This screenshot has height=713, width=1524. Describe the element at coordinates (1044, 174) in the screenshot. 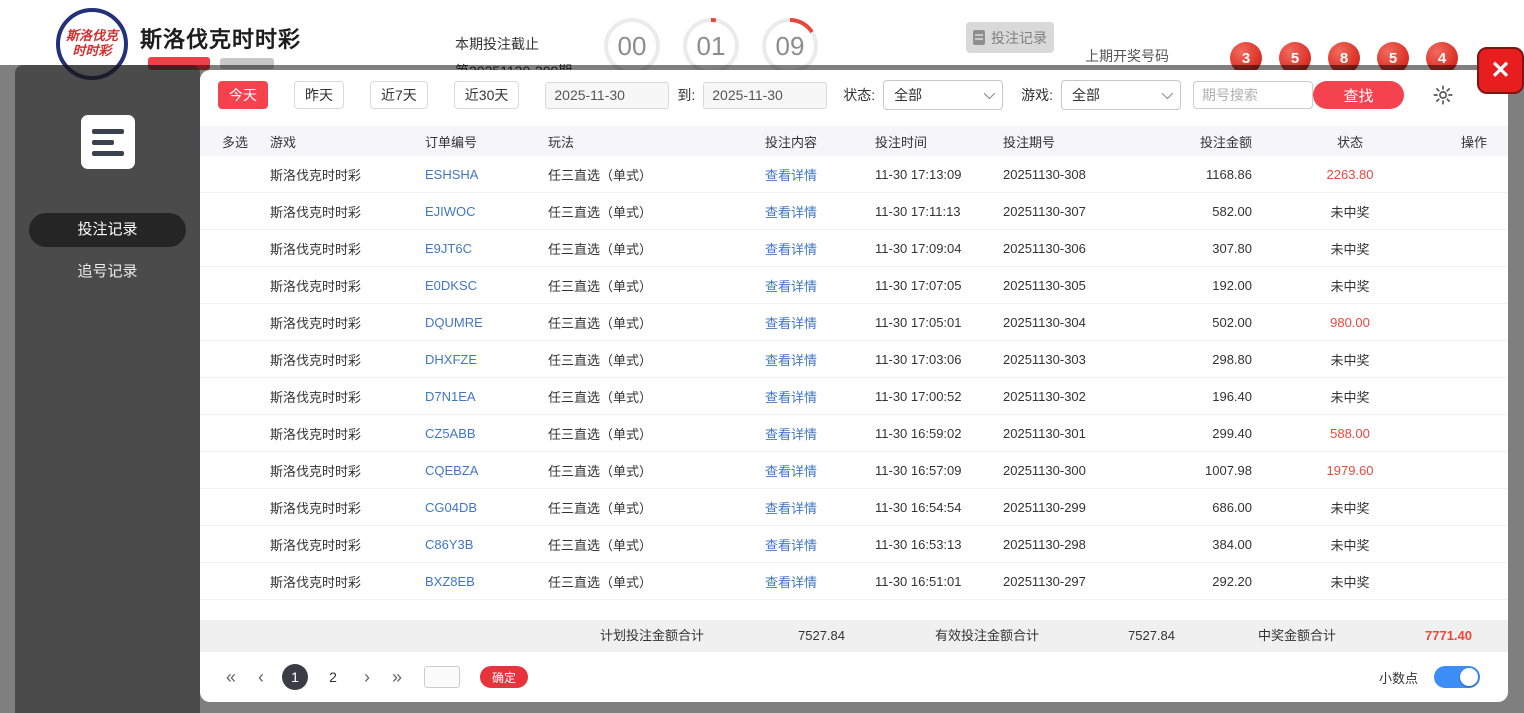

I see `row-bet-period: 20251130-308` at that location.